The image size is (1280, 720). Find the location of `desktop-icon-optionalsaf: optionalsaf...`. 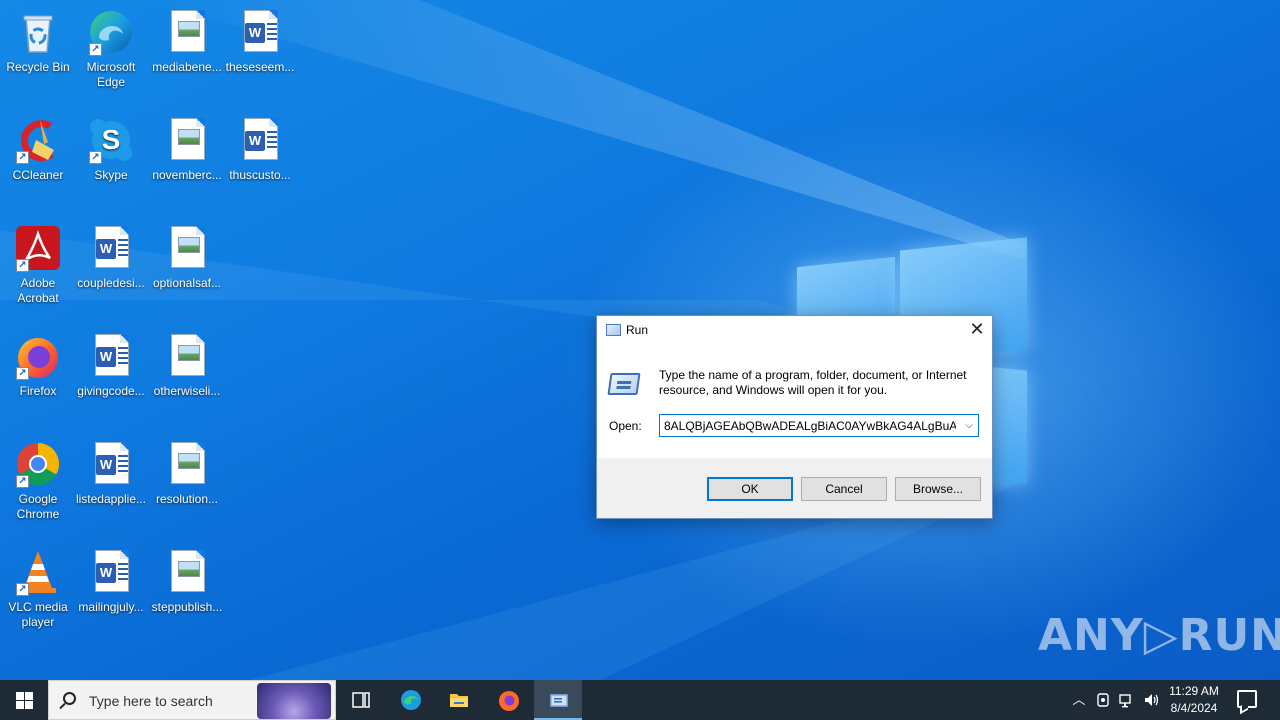

desktop-icon-optionalsaf: optionalsaf... is located at coordinates (187, 257).